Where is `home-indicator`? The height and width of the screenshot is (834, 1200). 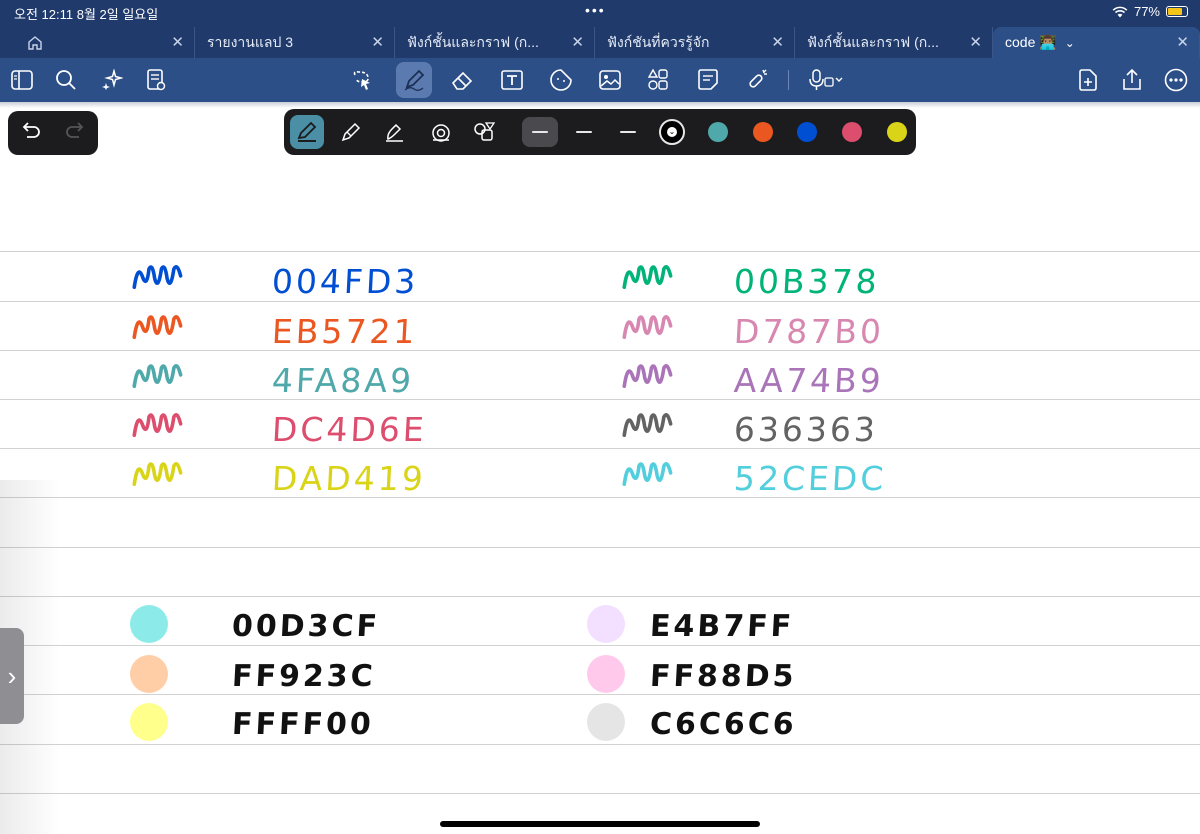 home-indicator is located at coordinates (600, 824).